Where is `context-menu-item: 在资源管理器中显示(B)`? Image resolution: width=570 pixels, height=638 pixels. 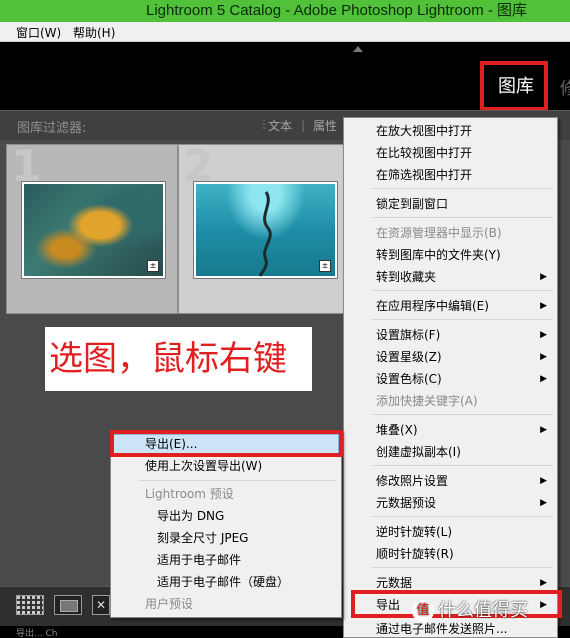 context-menu-item: 在资源管理器中显示(B) is located at coordinates (450, 233).